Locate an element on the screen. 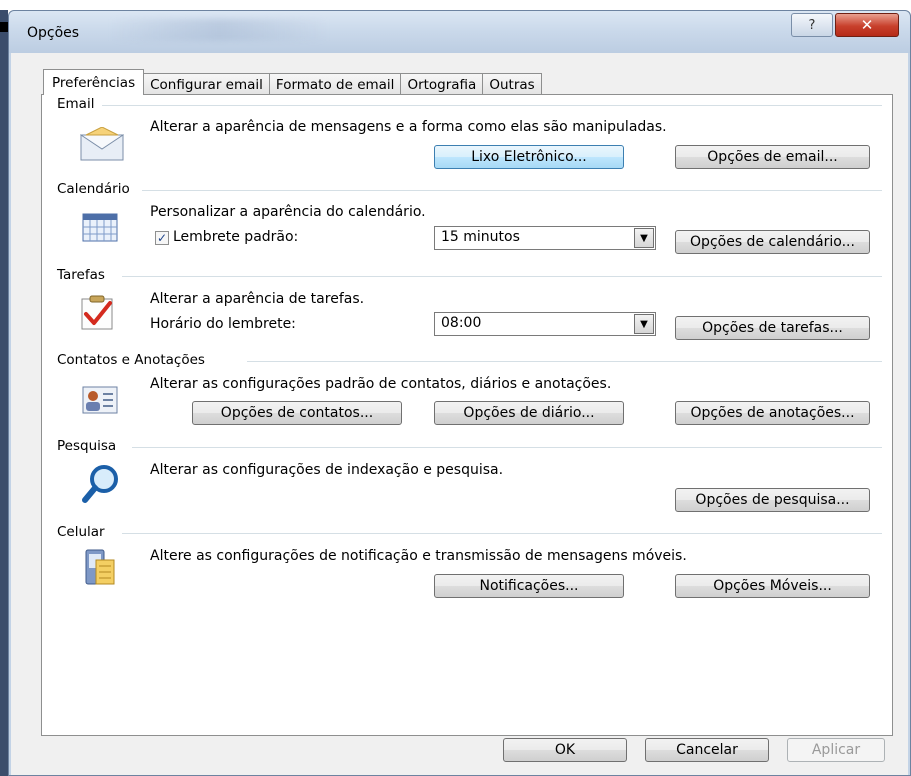 This screenshot has width=911, height=776. close-button: ✕ is located at coordinates (867, 25).